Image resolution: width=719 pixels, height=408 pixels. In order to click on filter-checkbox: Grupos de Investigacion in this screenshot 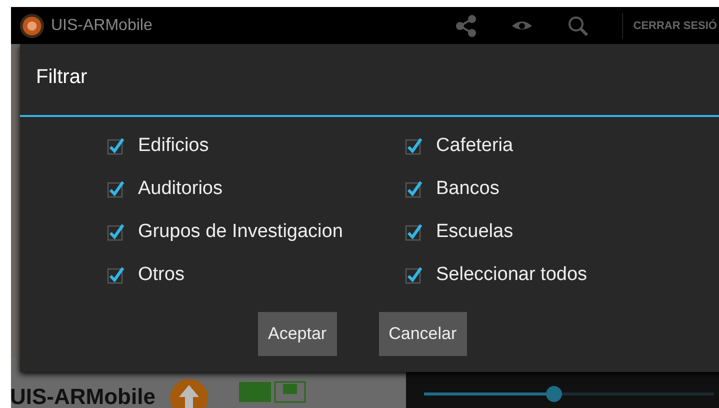, I will do `click(255, 231)`.